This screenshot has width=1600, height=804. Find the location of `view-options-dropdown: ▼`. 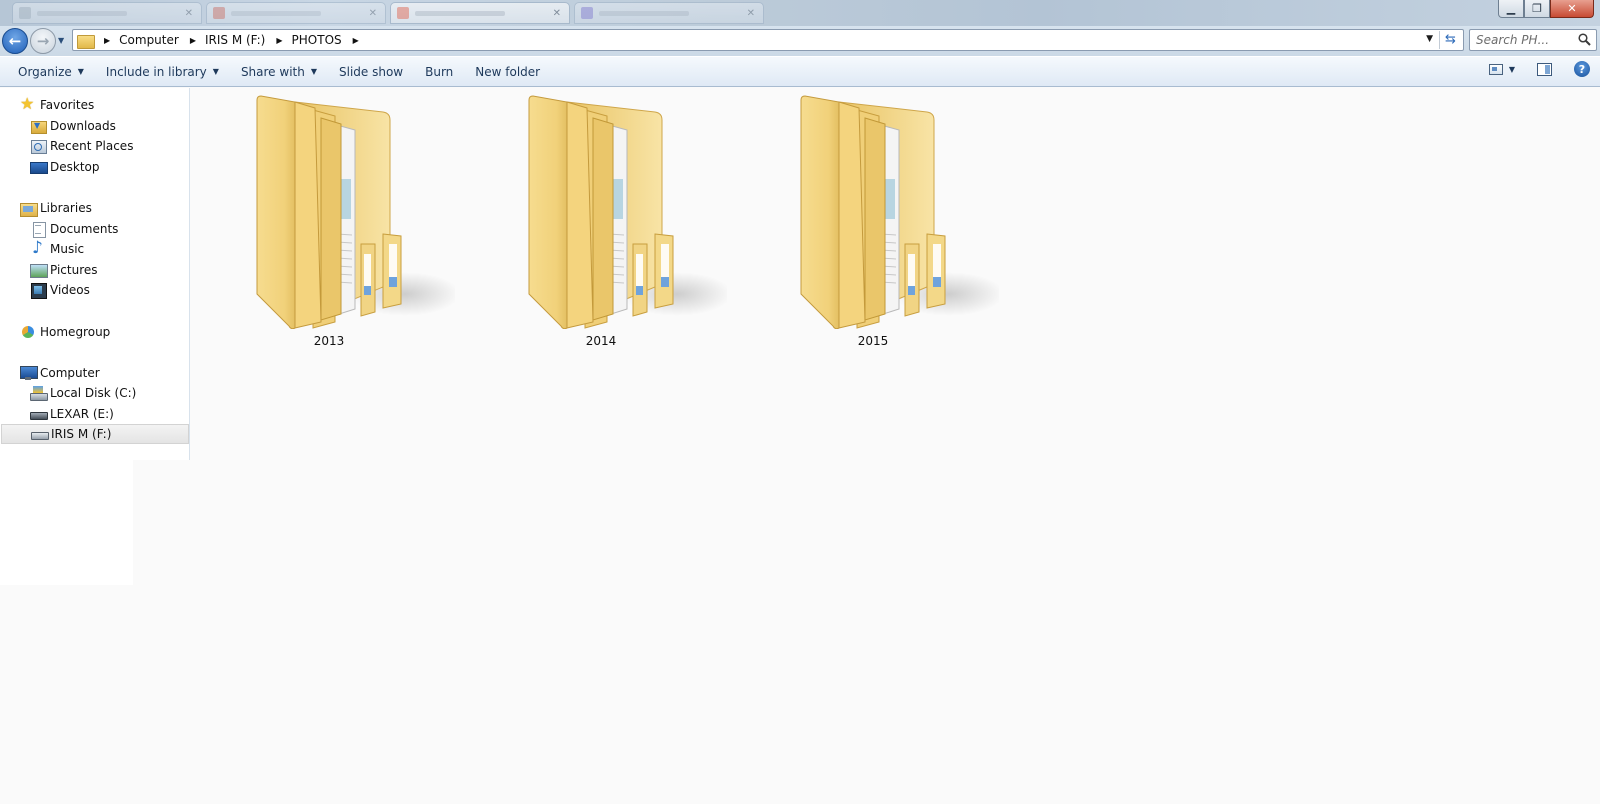

view-options-dropdown: ▼ is located at coordinates (1512, 69).